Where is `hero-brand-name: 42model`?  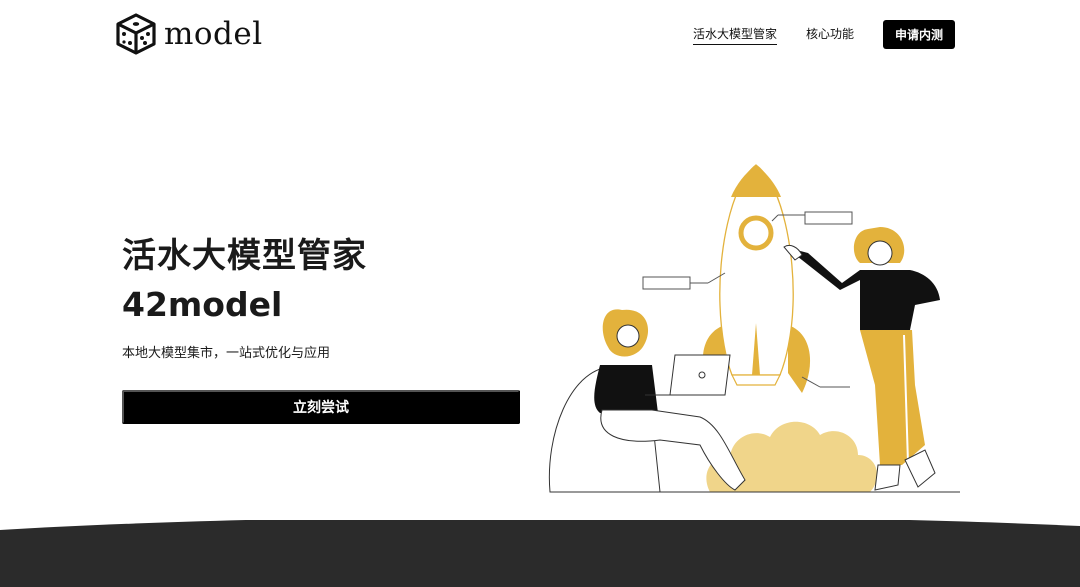 hero-brand-name: 42model is located at coordinates (202, 304).